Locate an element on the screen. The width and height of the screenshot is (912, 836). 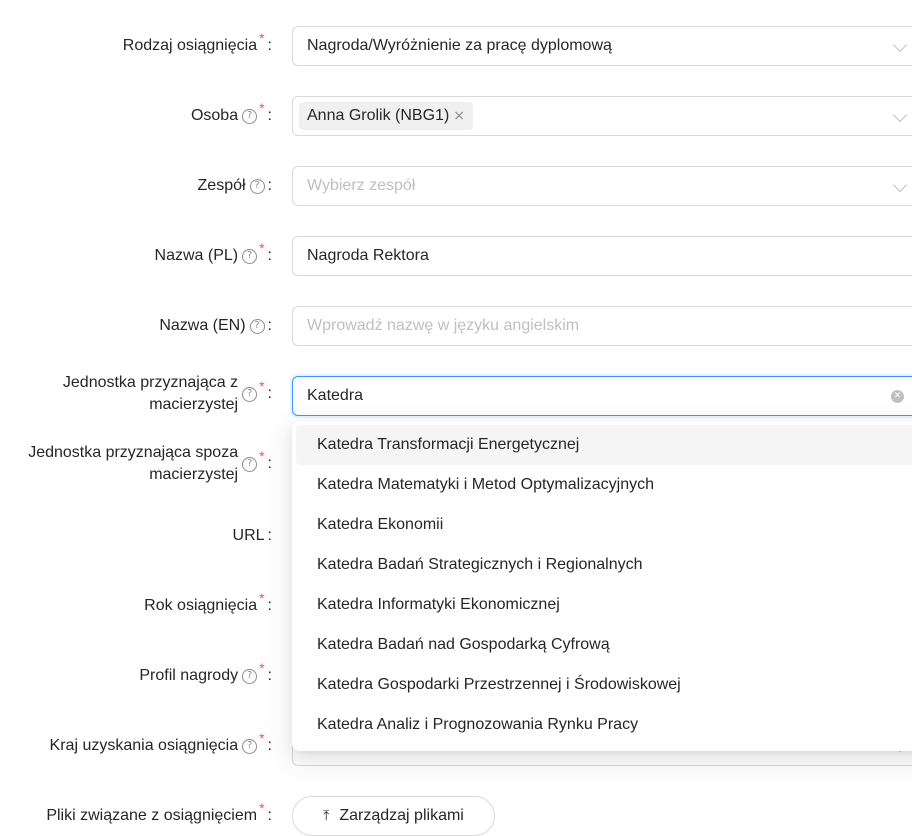
label-rodzaj: Rodzaj osiągnięcia * : is located at coordinates (197, 42).